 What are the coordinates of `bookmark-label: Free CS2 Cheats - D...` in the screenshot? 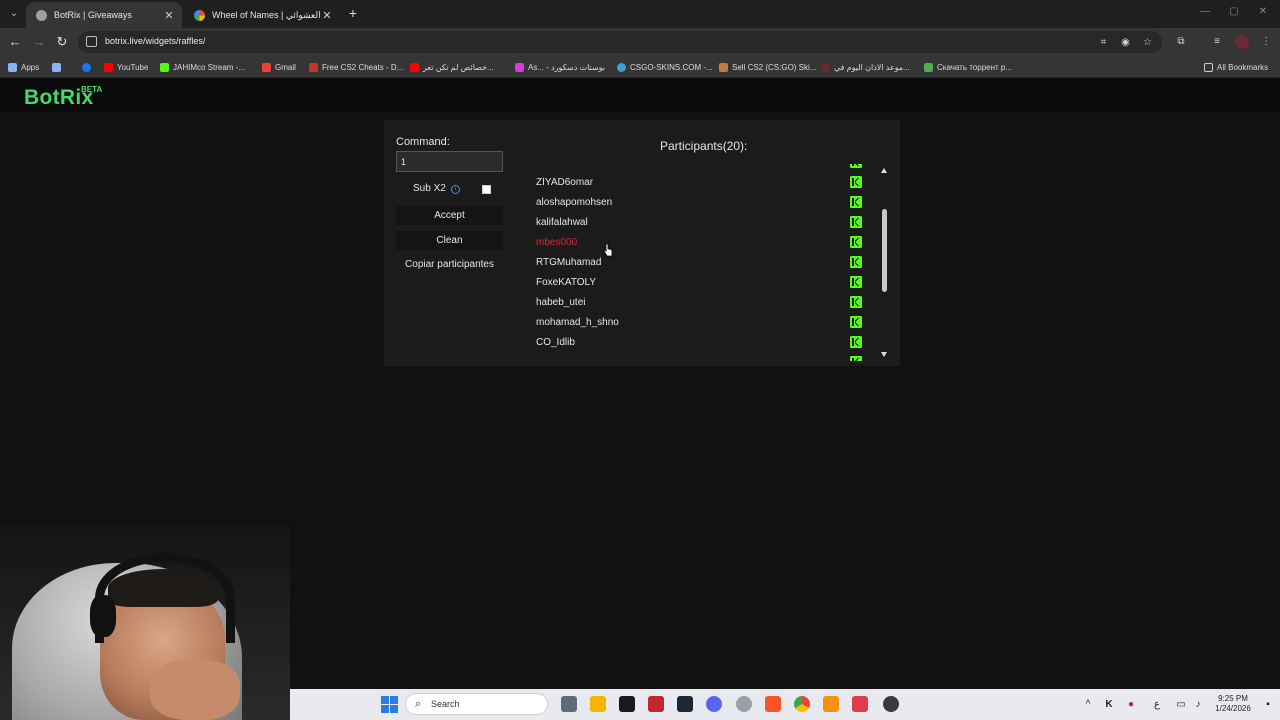 It's located at (363, 67).